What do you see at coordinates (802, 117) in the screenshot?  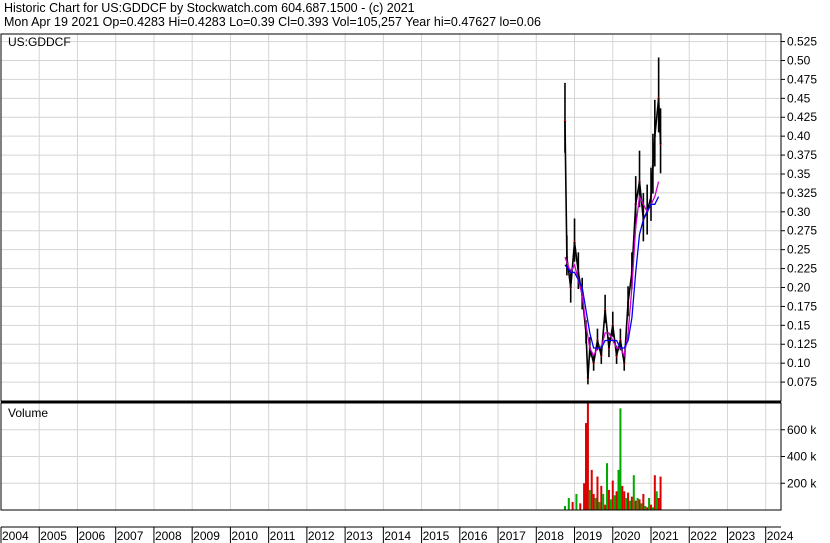 I see `price-y-tick-label: 0.425` at bounding box center [802, 117].